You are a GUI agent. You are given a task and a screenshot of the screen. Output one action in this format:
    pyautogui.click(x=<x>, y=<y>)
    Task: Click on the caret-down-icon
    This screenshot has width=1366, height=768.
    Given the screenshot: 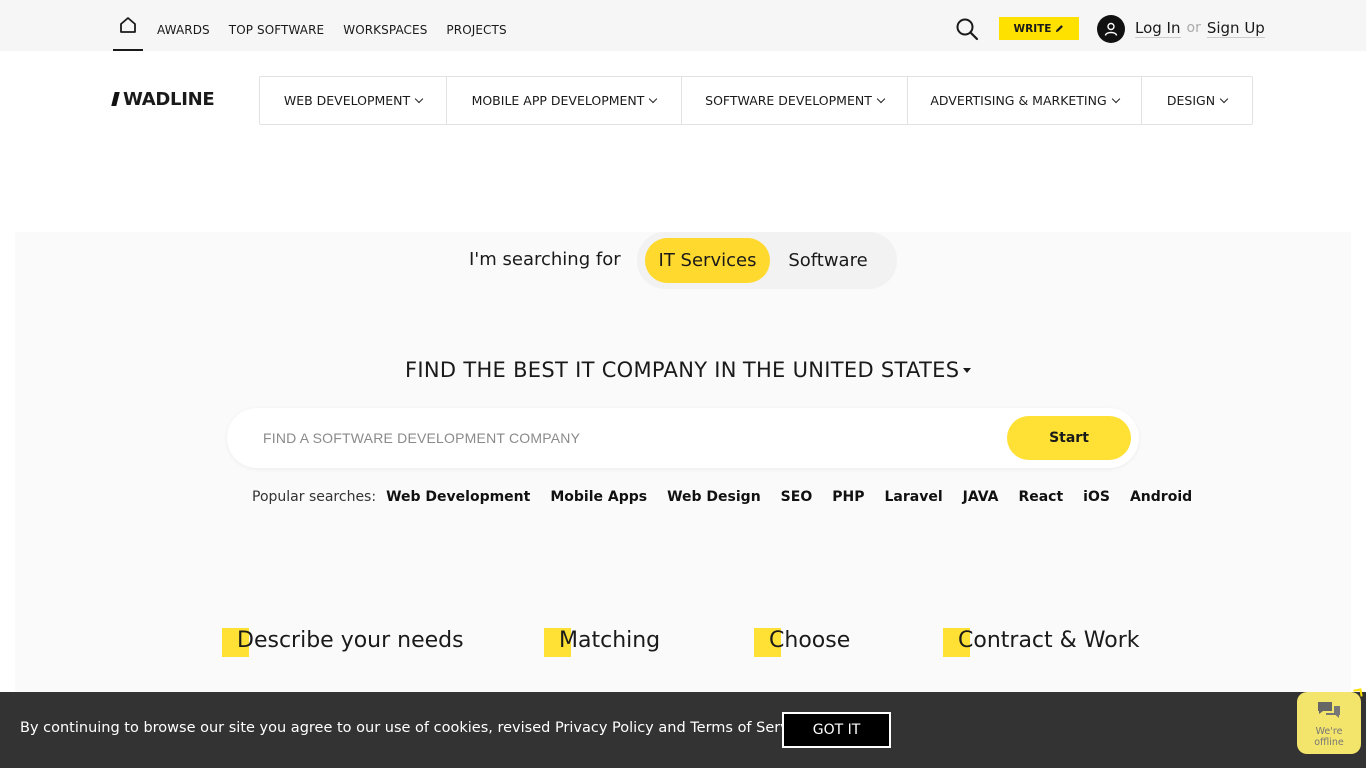 What is the action you would take?
    pyautogui.click(x=967, y=370)
    